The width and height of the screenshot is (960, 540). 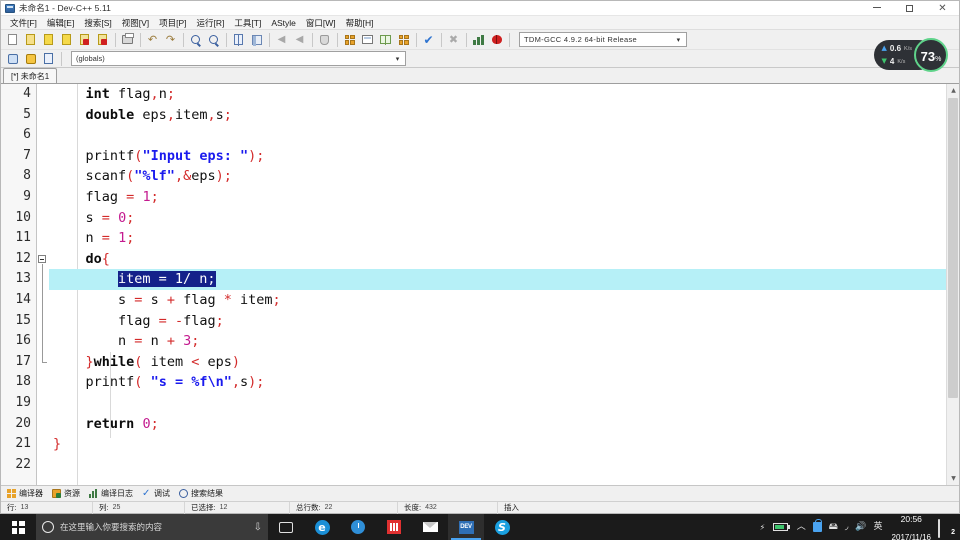 I want to click on code-line: flag = -flag;, so click(x=504, y=321).